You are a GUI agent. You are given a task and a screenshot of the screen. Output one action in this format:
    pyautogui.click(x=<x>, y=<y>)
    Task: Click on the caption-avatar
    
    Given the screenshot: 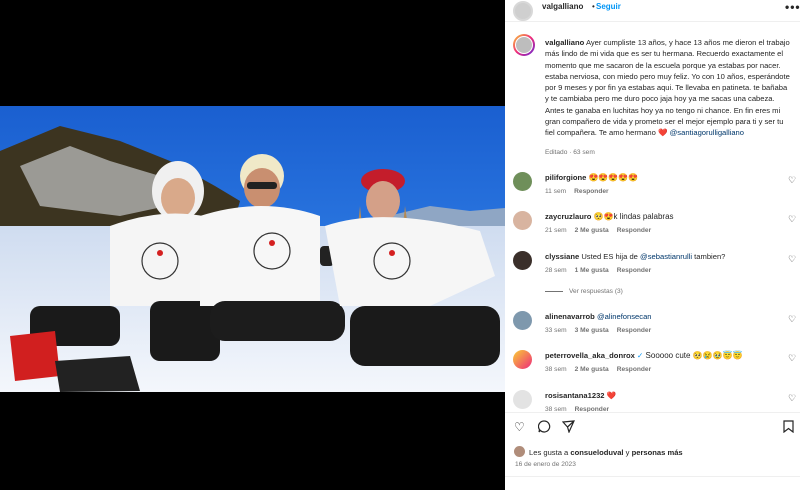 What is the action you would take?
    pyautogui.click(x=524, y=45)
    